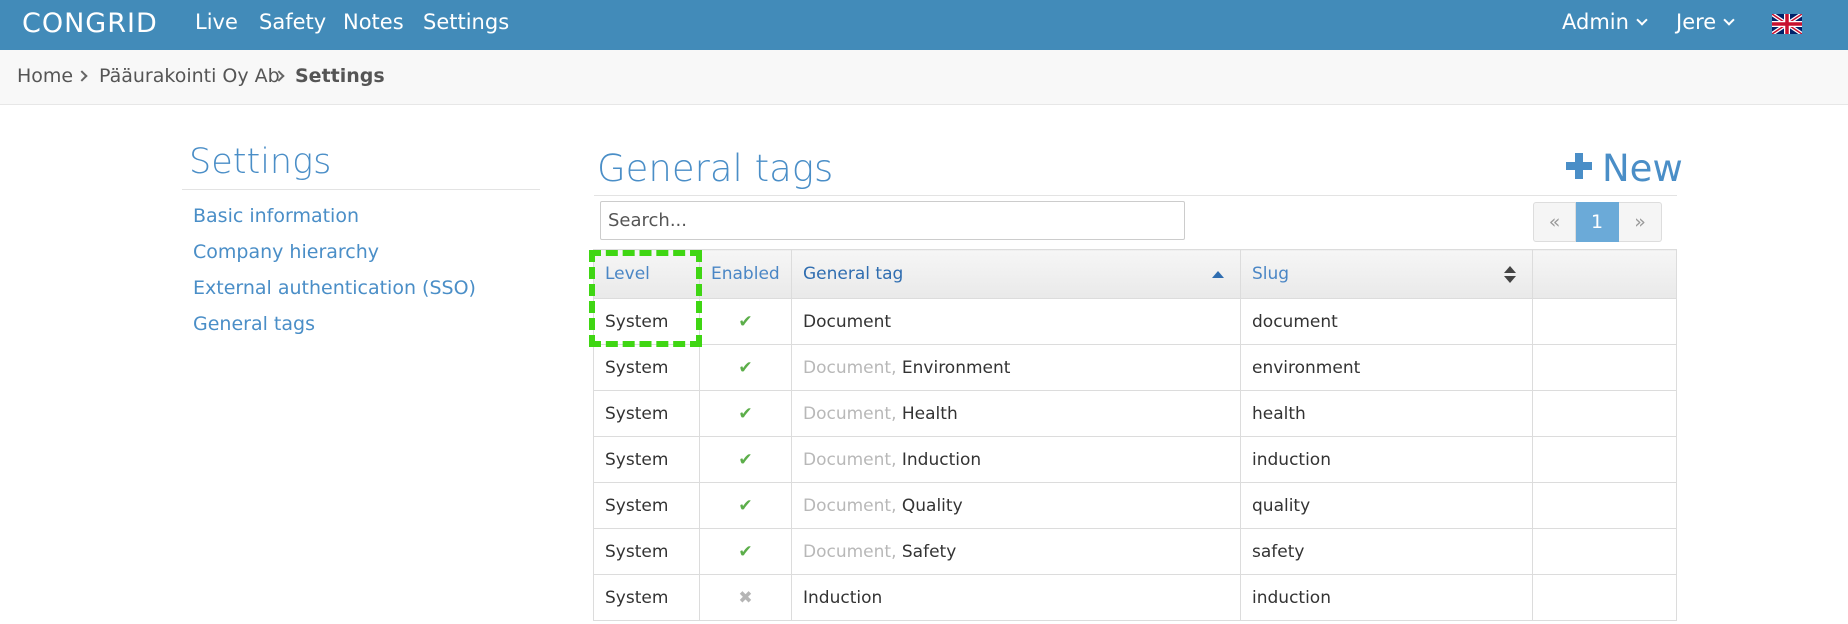 This screenshot has height=624, width=1848. Describe the element at coordinates (45, 76) in the screenshot. I see `breadcrumb-home: Home` at that location.